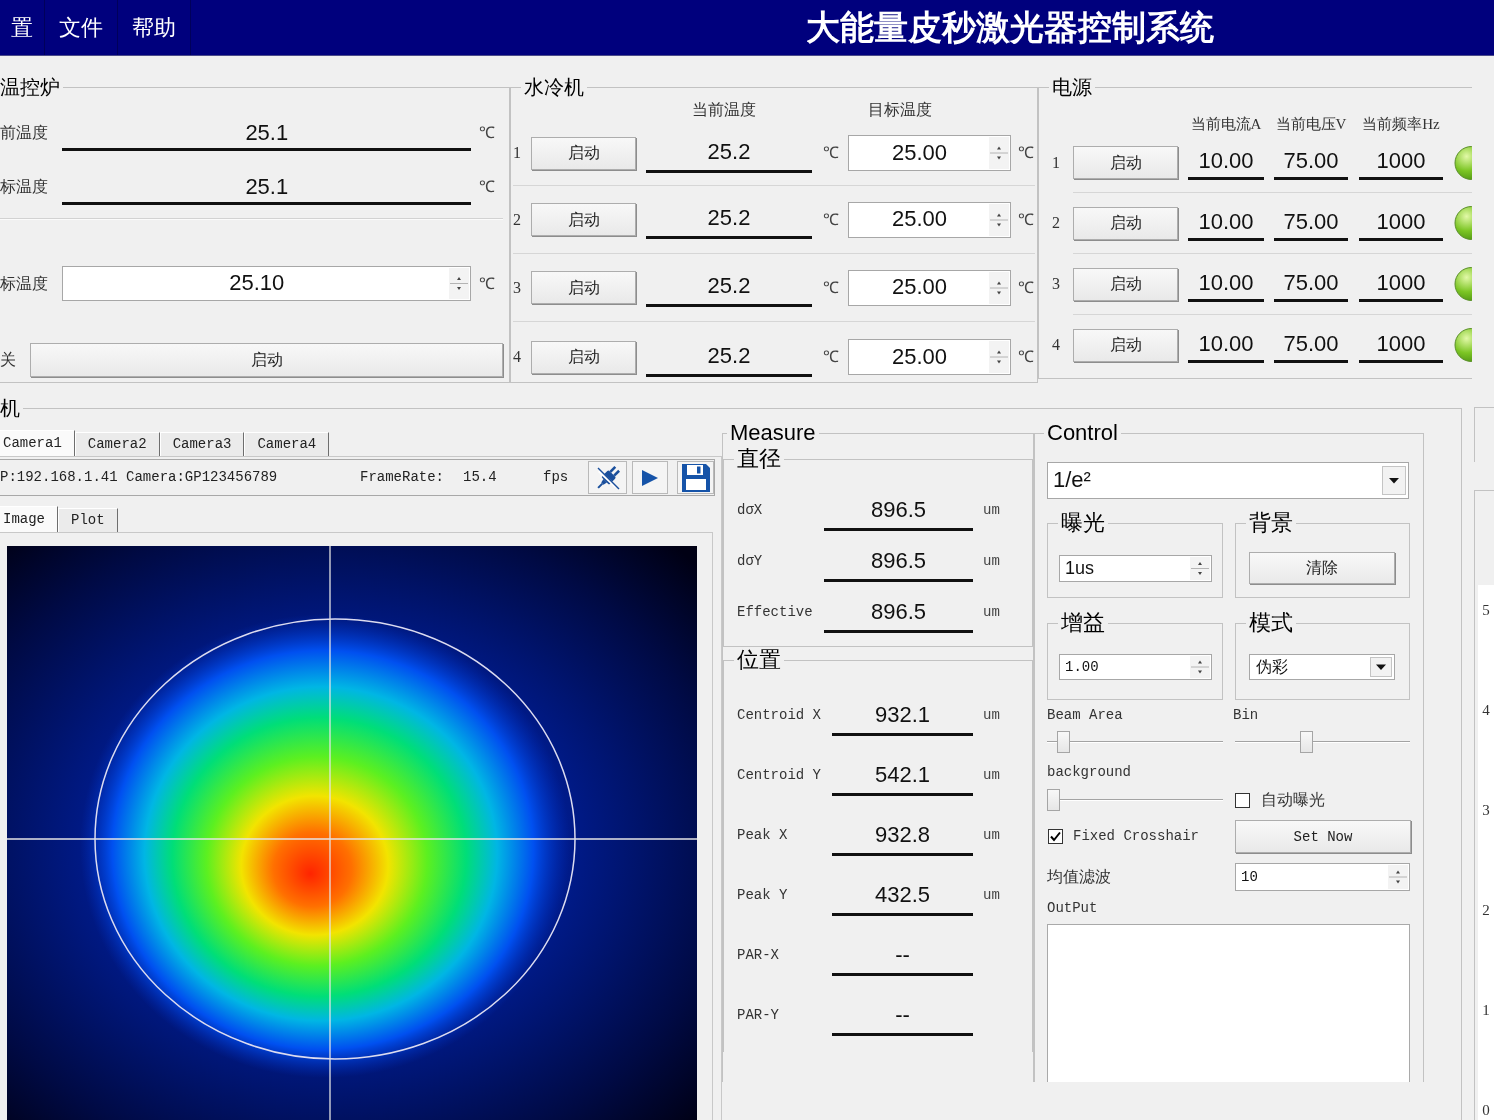  I want to click on gain-spinbox: 1.00, so click(1135, 667).